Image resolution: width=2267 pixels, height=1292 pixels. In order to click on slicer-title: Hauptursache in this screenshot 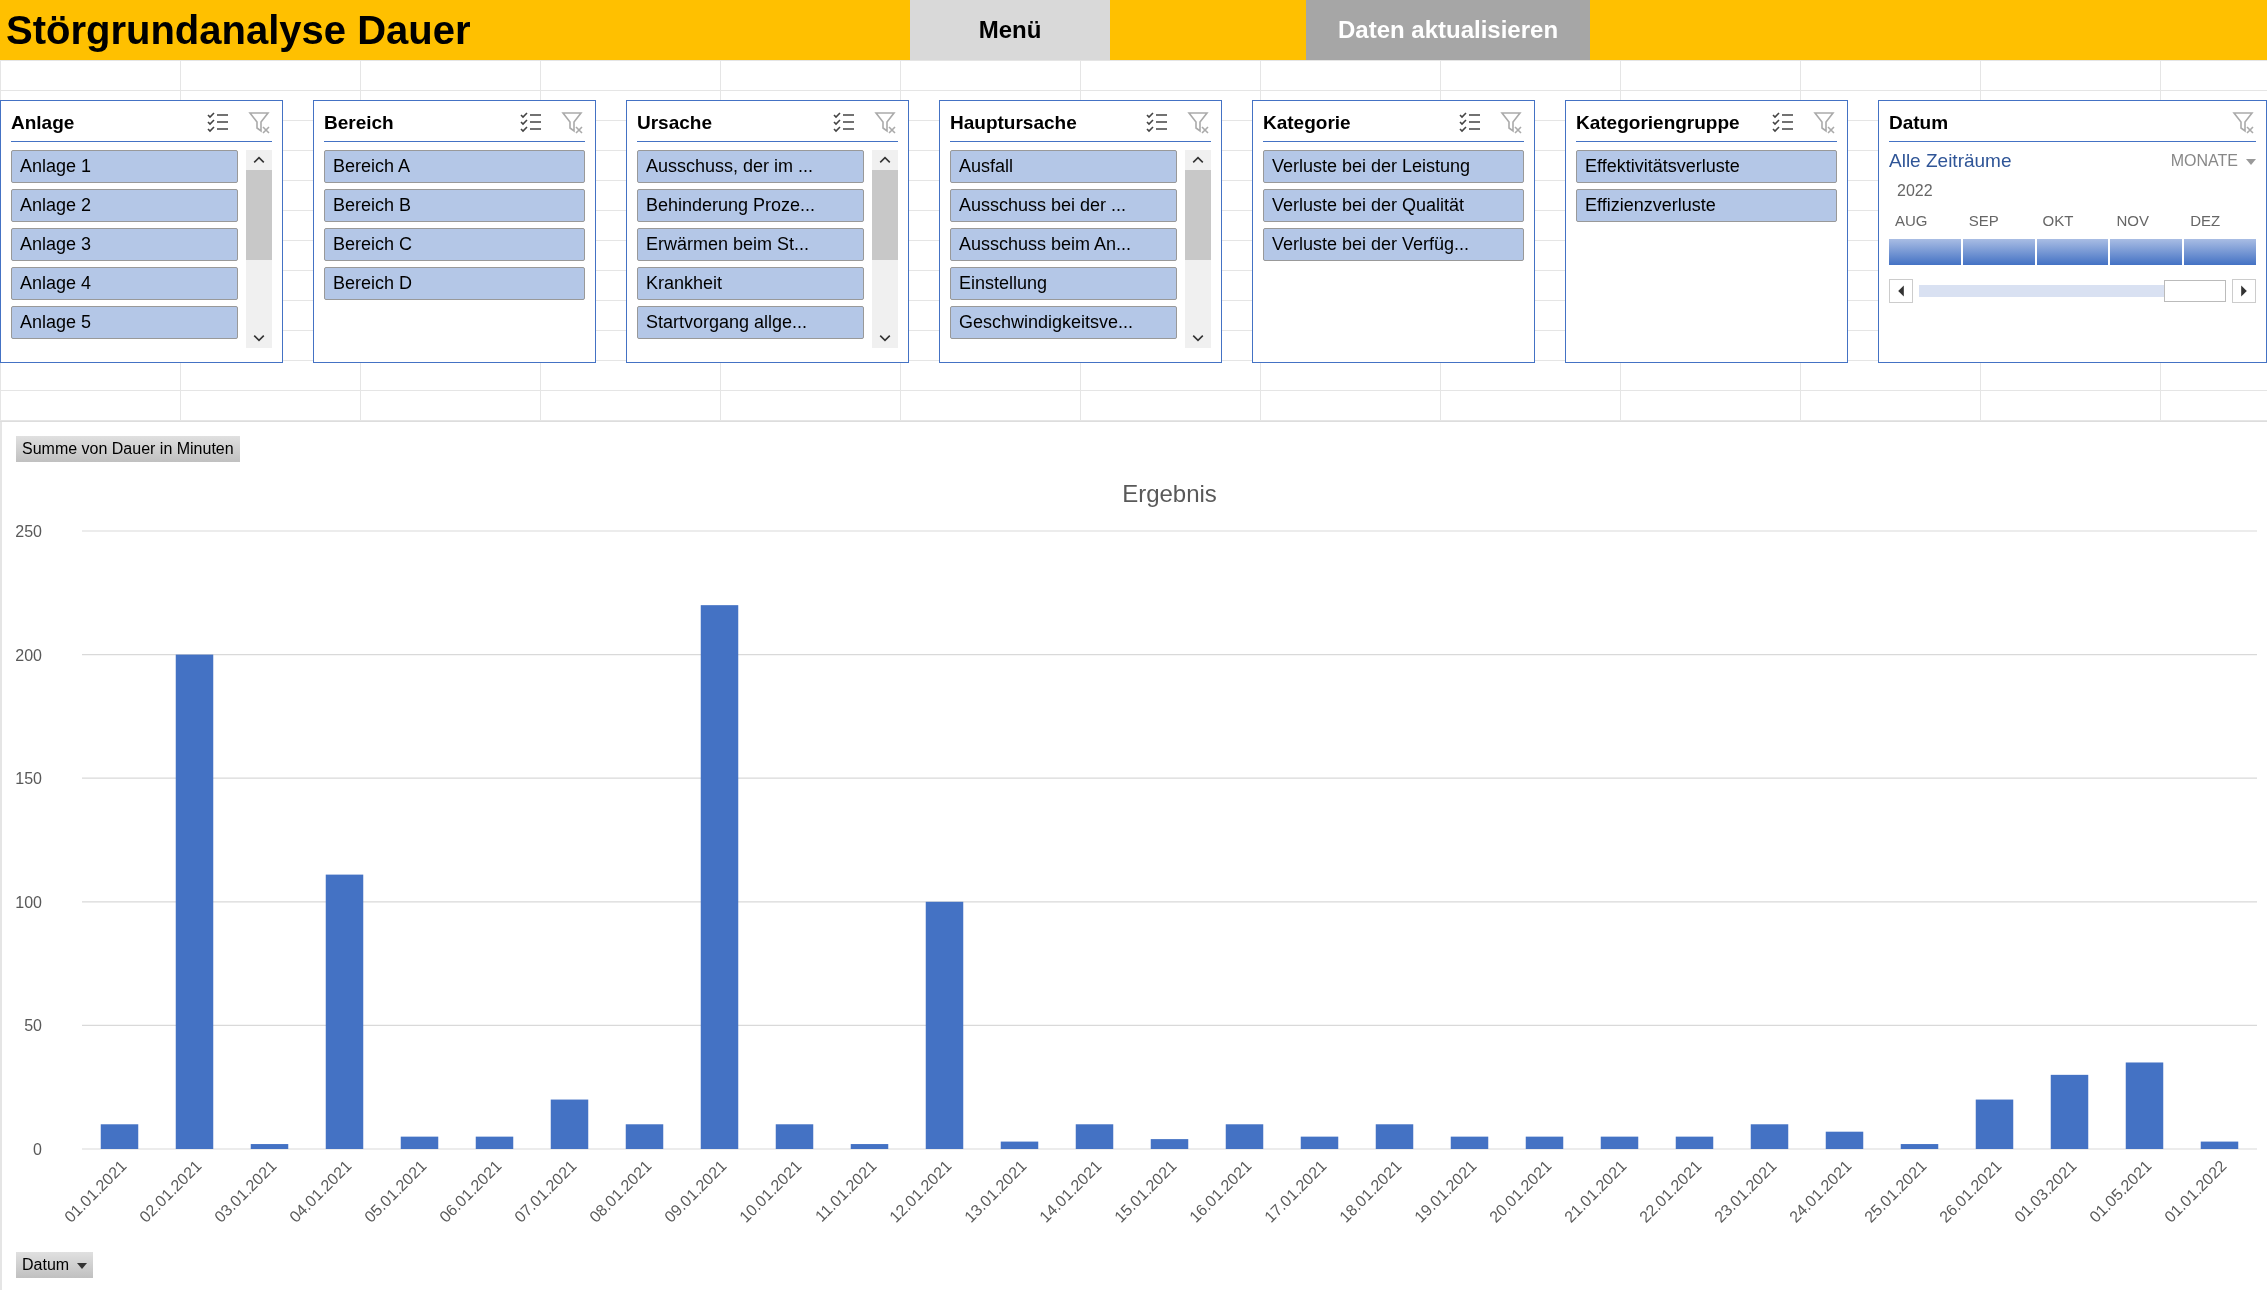, I will do `click(1014, 123)`.